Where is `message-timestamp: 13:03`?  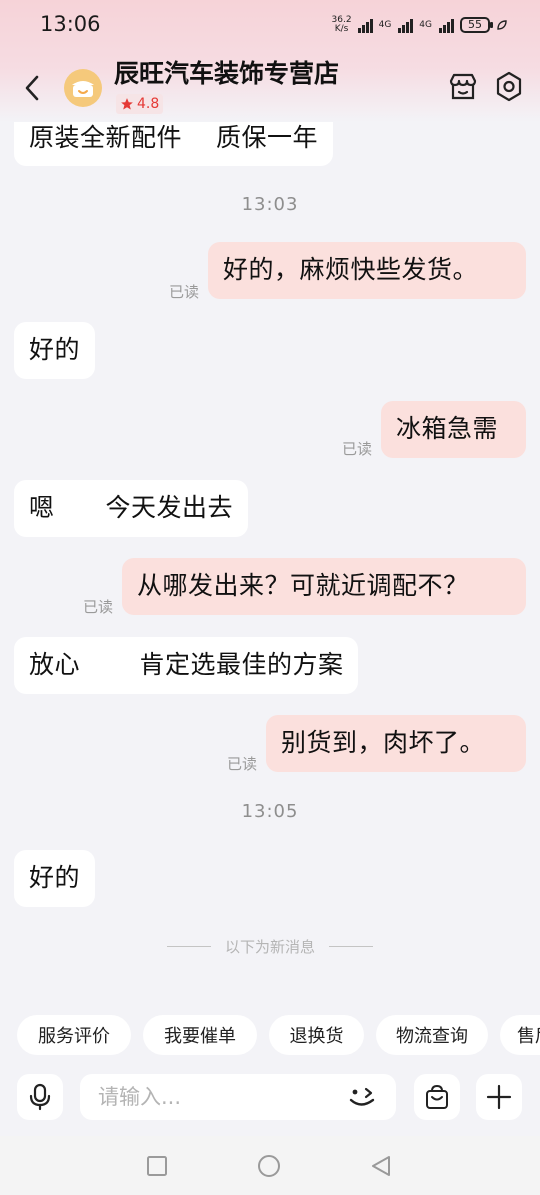
message-timestamp: 13:03 is located at coordinates (270, 204).